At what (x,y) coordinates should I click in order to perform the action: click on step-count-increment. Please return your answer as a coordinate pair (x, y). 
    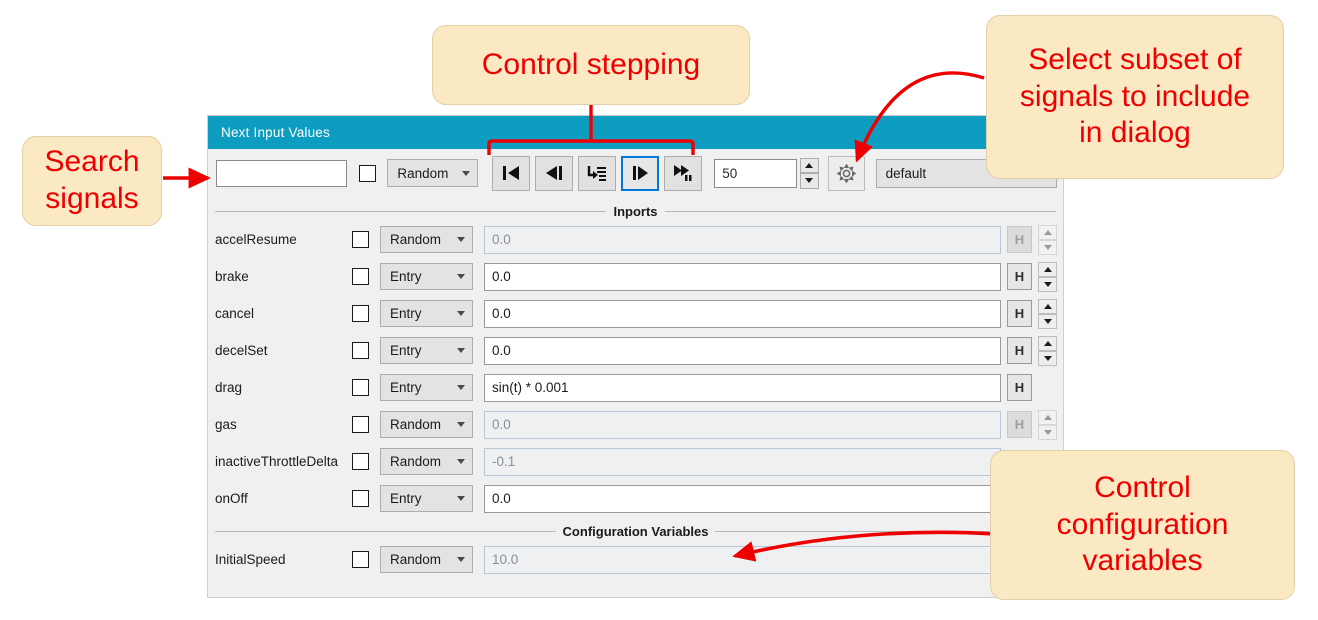
    Looking at the image, I should click on (809, 165).